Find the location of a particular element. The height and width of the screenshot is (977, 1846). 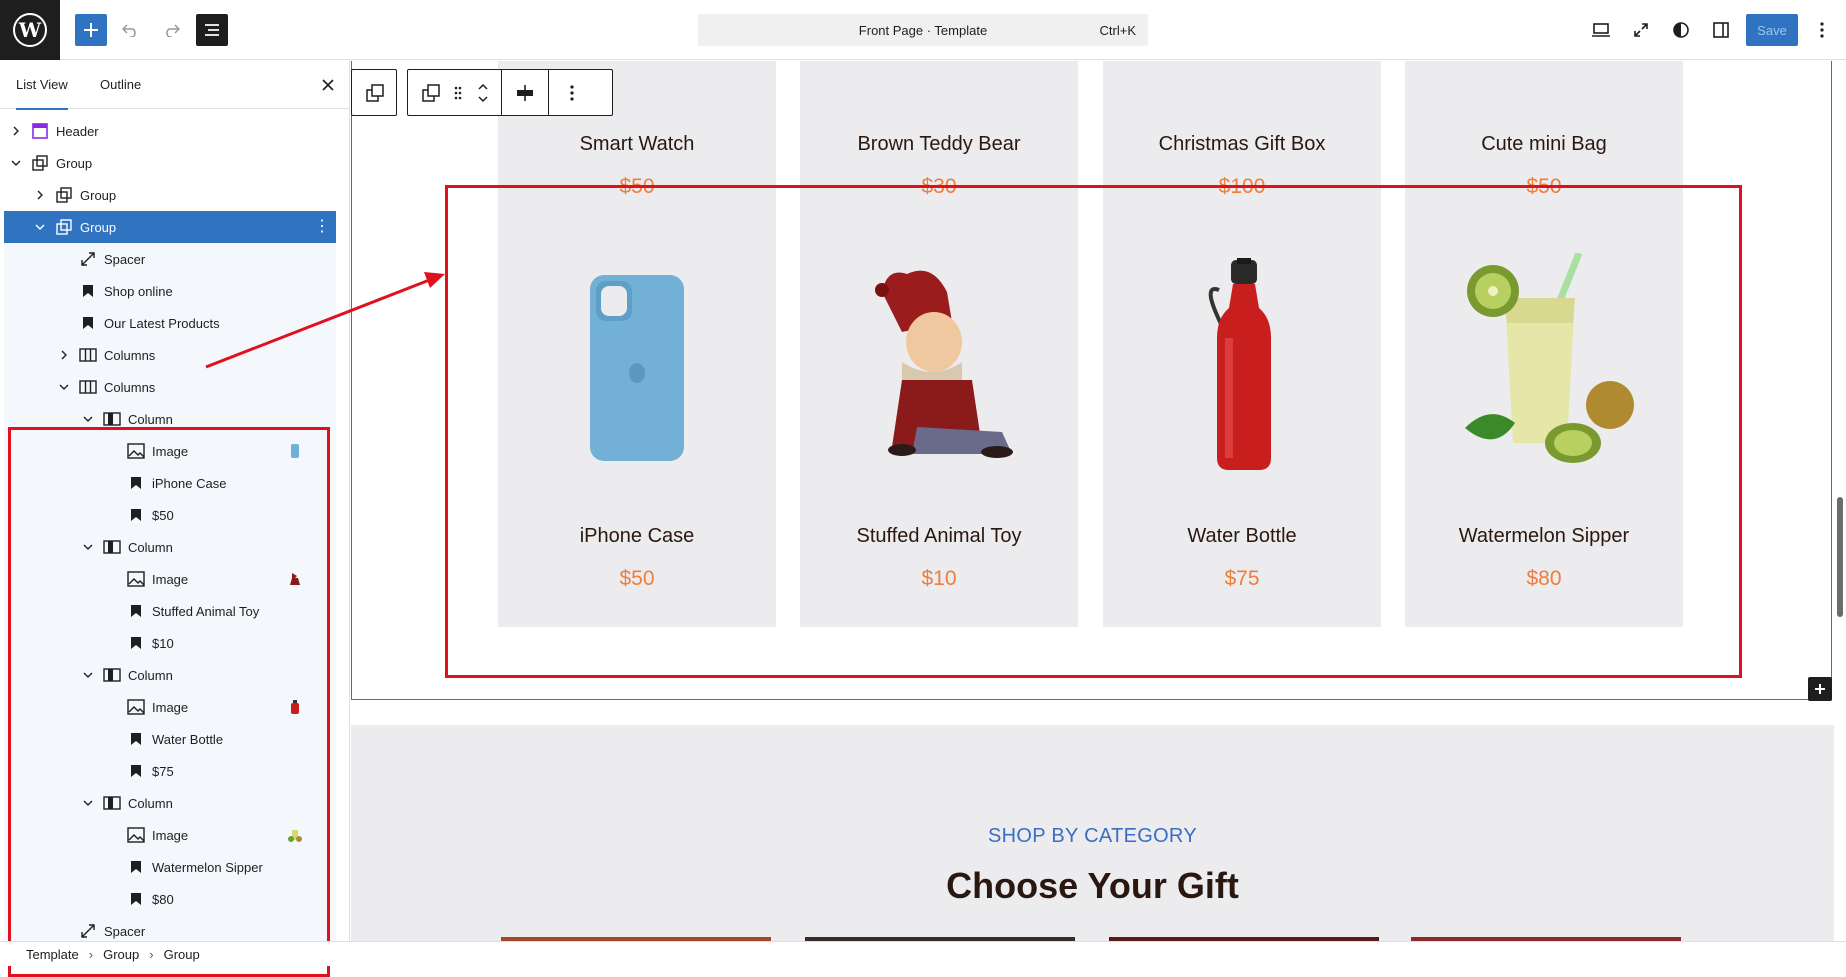

watermelon-sipper-image is located at coordinates (1545, 368).